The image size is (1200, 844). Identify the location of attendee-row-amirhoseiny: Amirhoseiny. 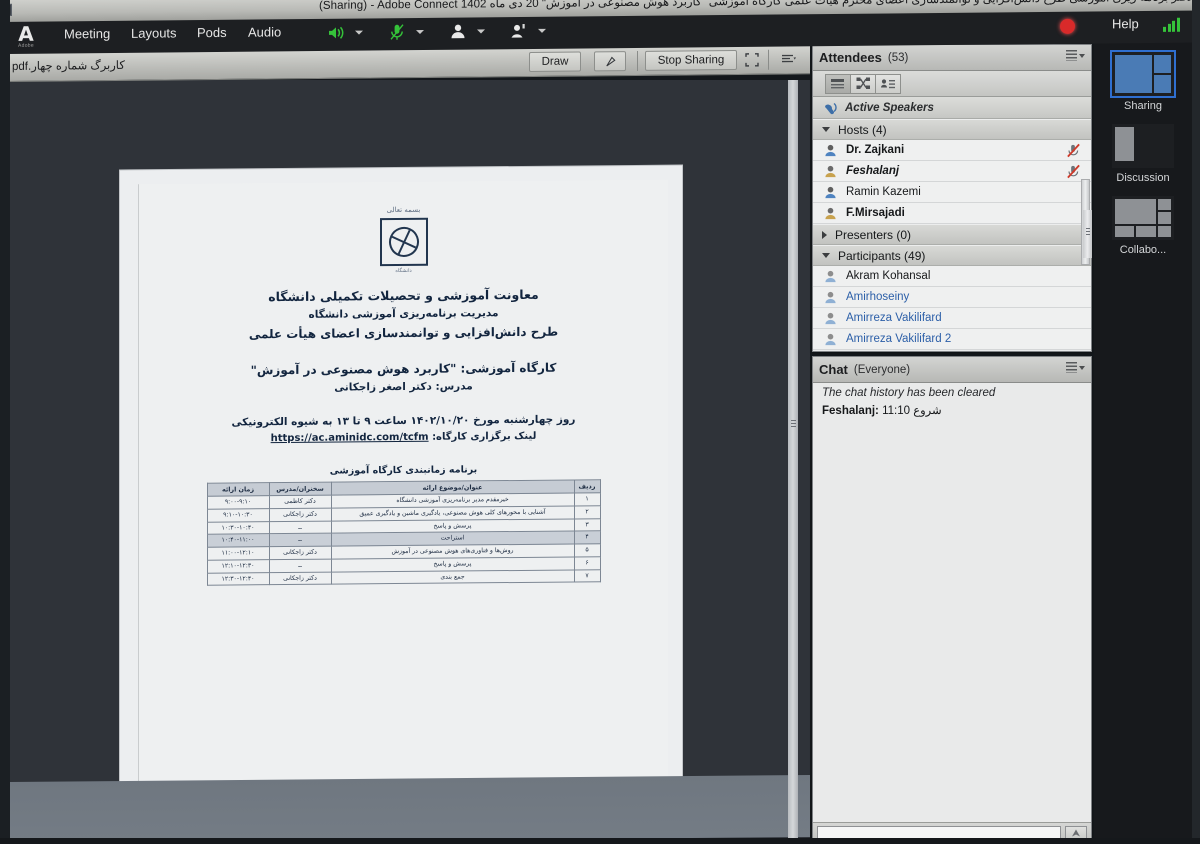
(952, 297).